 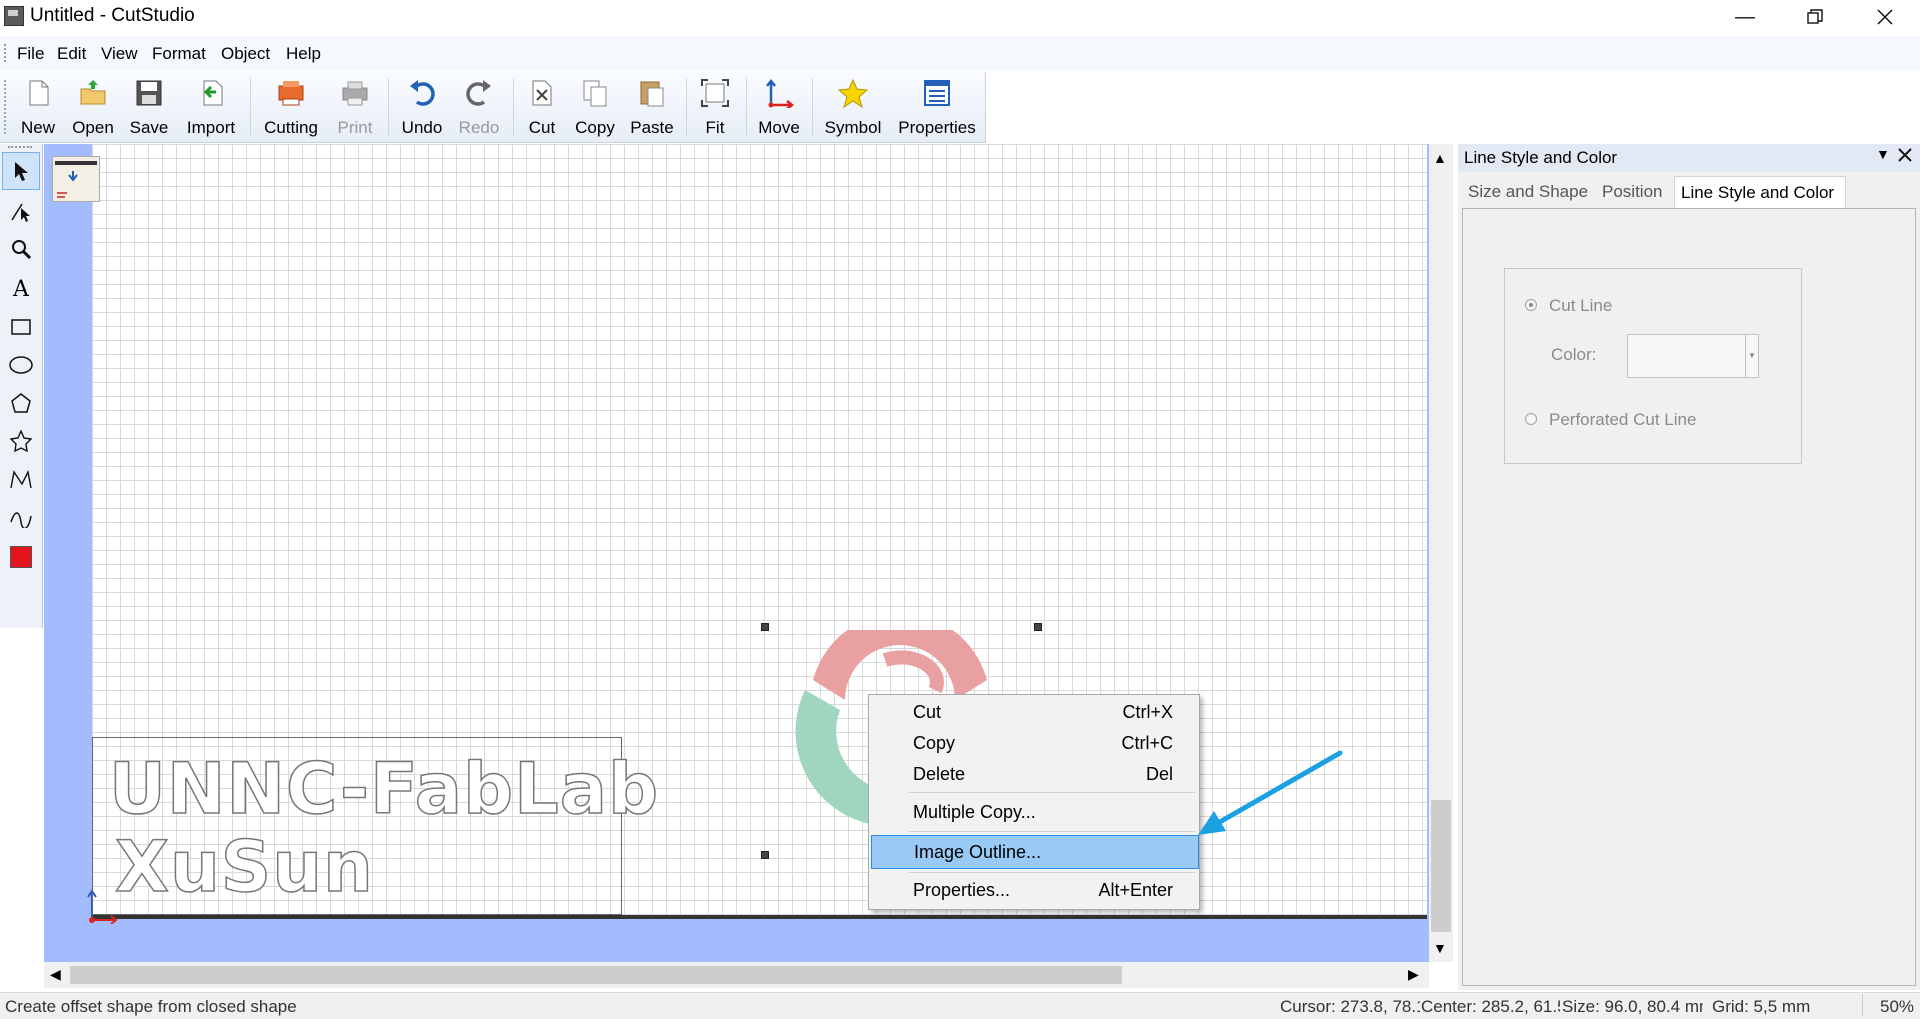 I want to click on tool-palette: A, so click(x=21, y=386).